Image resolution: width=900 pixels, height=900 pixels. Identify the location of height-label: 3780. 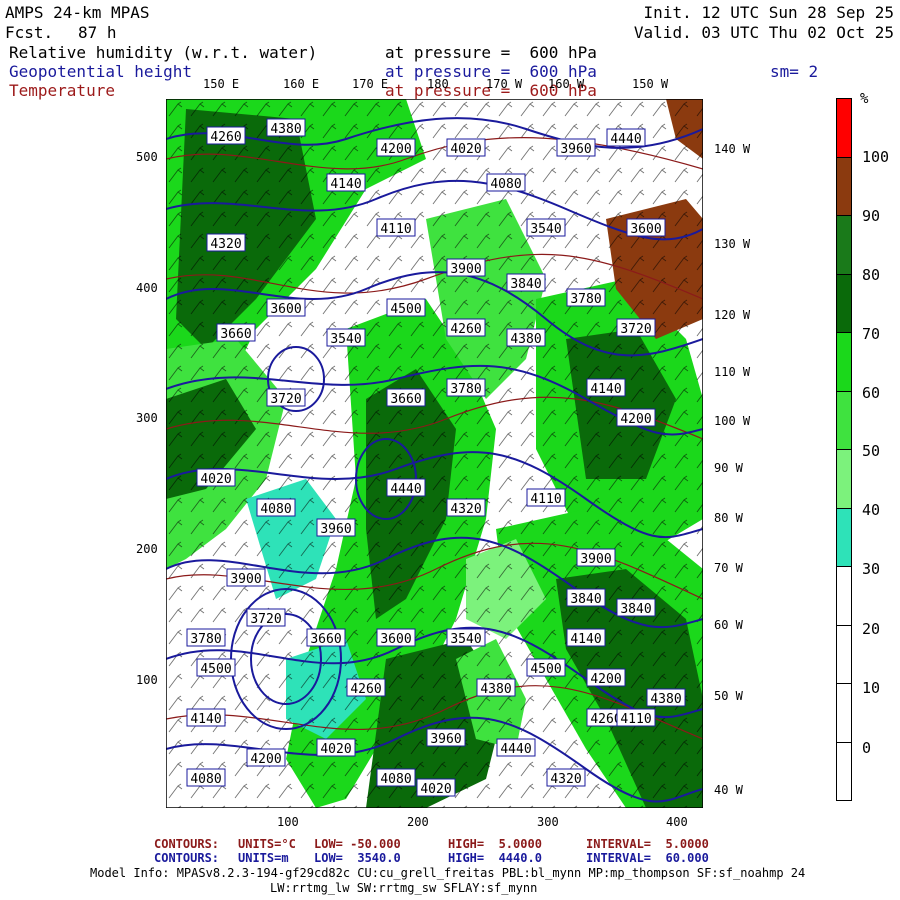
(586, 297).